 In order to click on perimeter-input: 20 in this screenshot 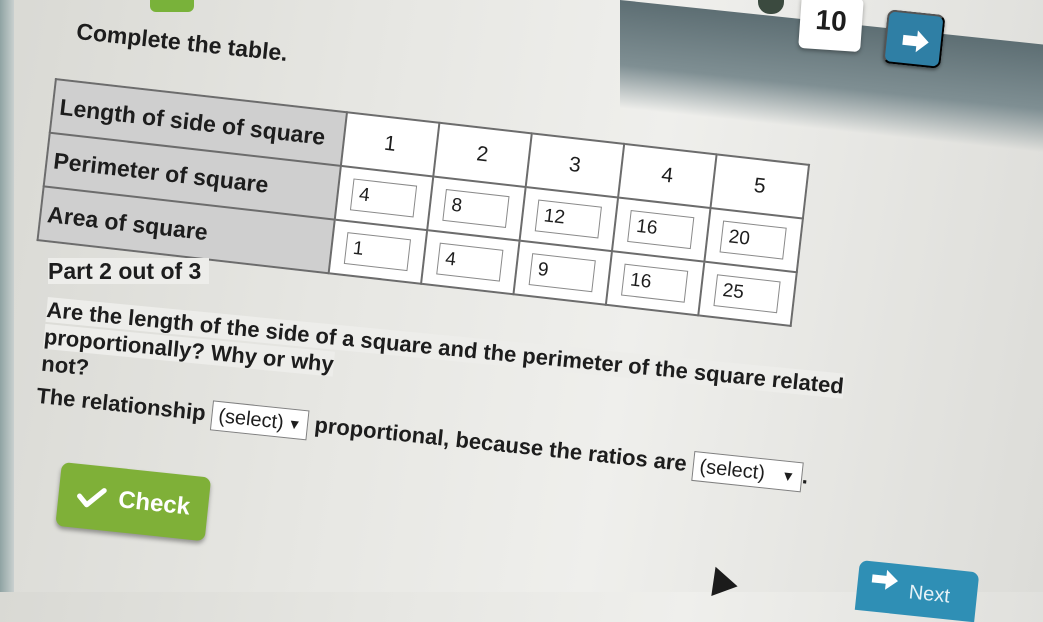, I will do `click(753, 240)`.